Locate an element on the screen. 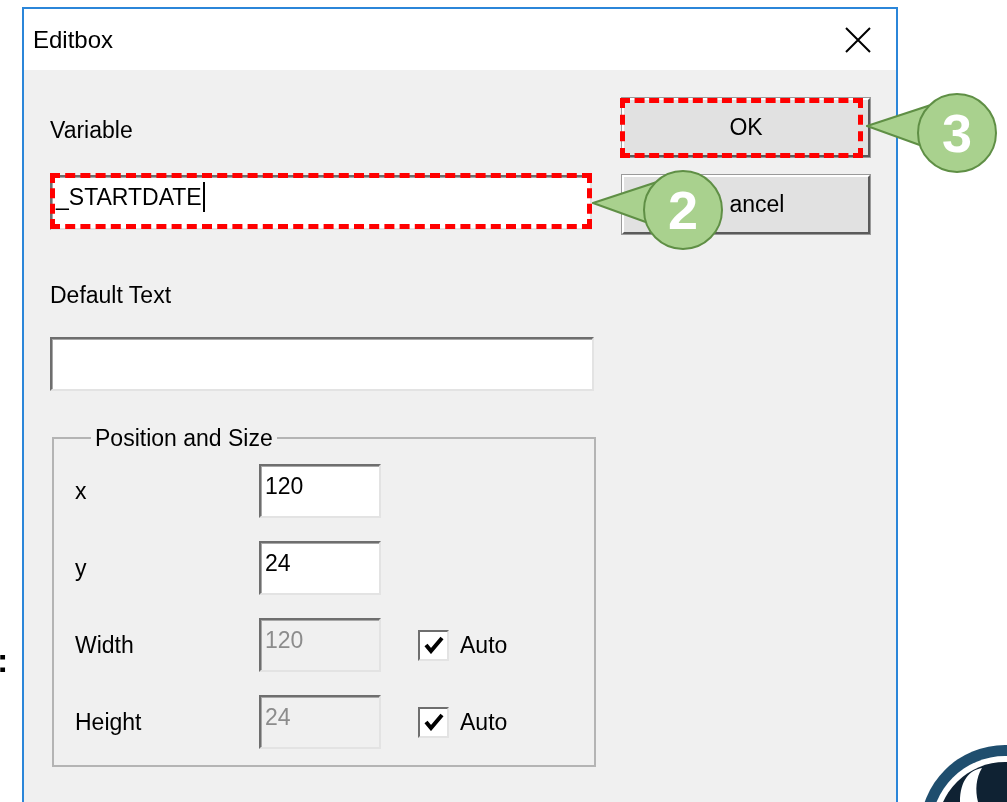 This screenshot has height=802, width=1007. callout-tooltip: 3 is located at coordinates (932, 133).